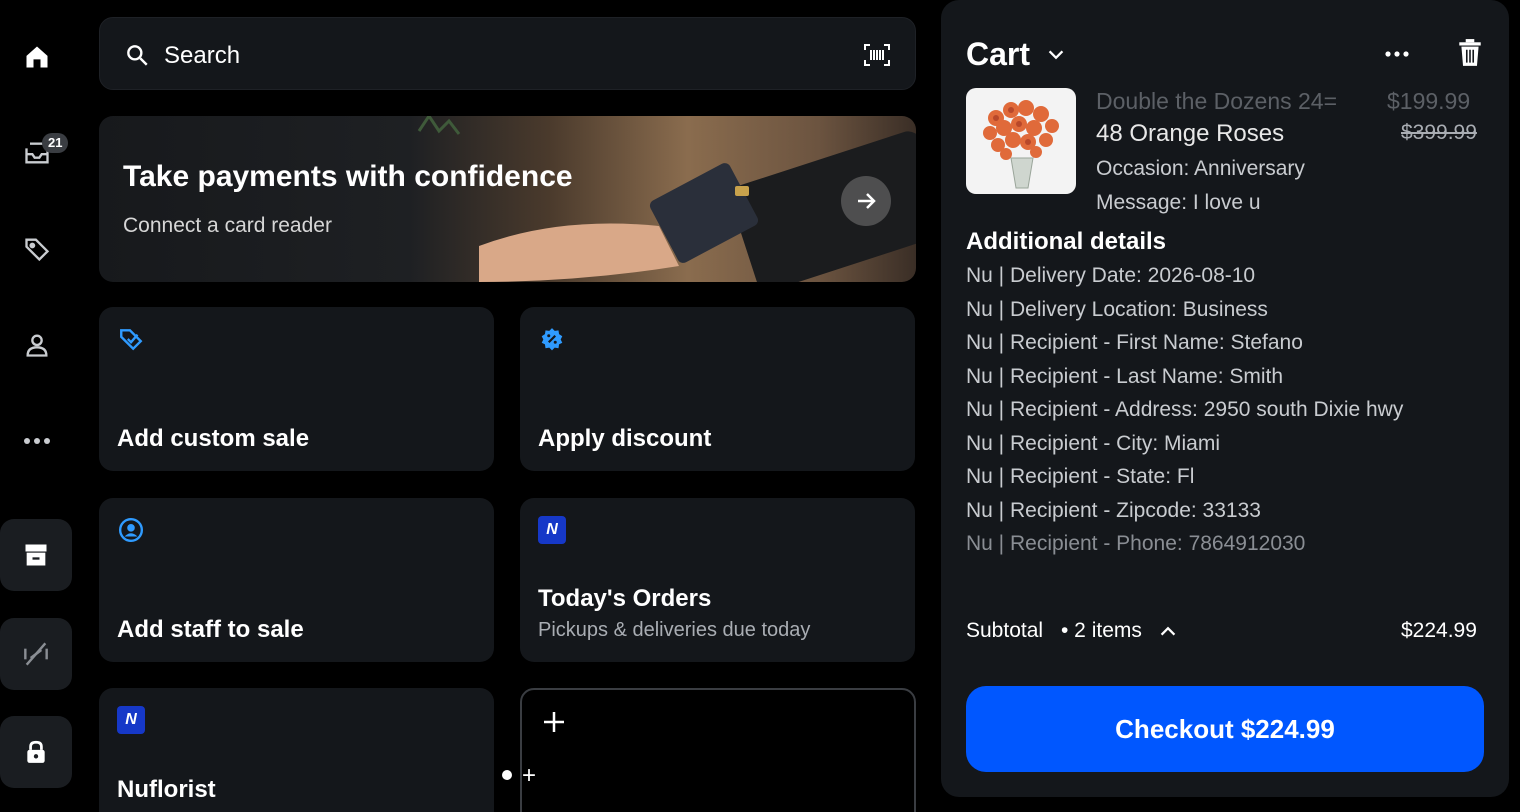  I want to click on trash-icon, so click(1470, 55).